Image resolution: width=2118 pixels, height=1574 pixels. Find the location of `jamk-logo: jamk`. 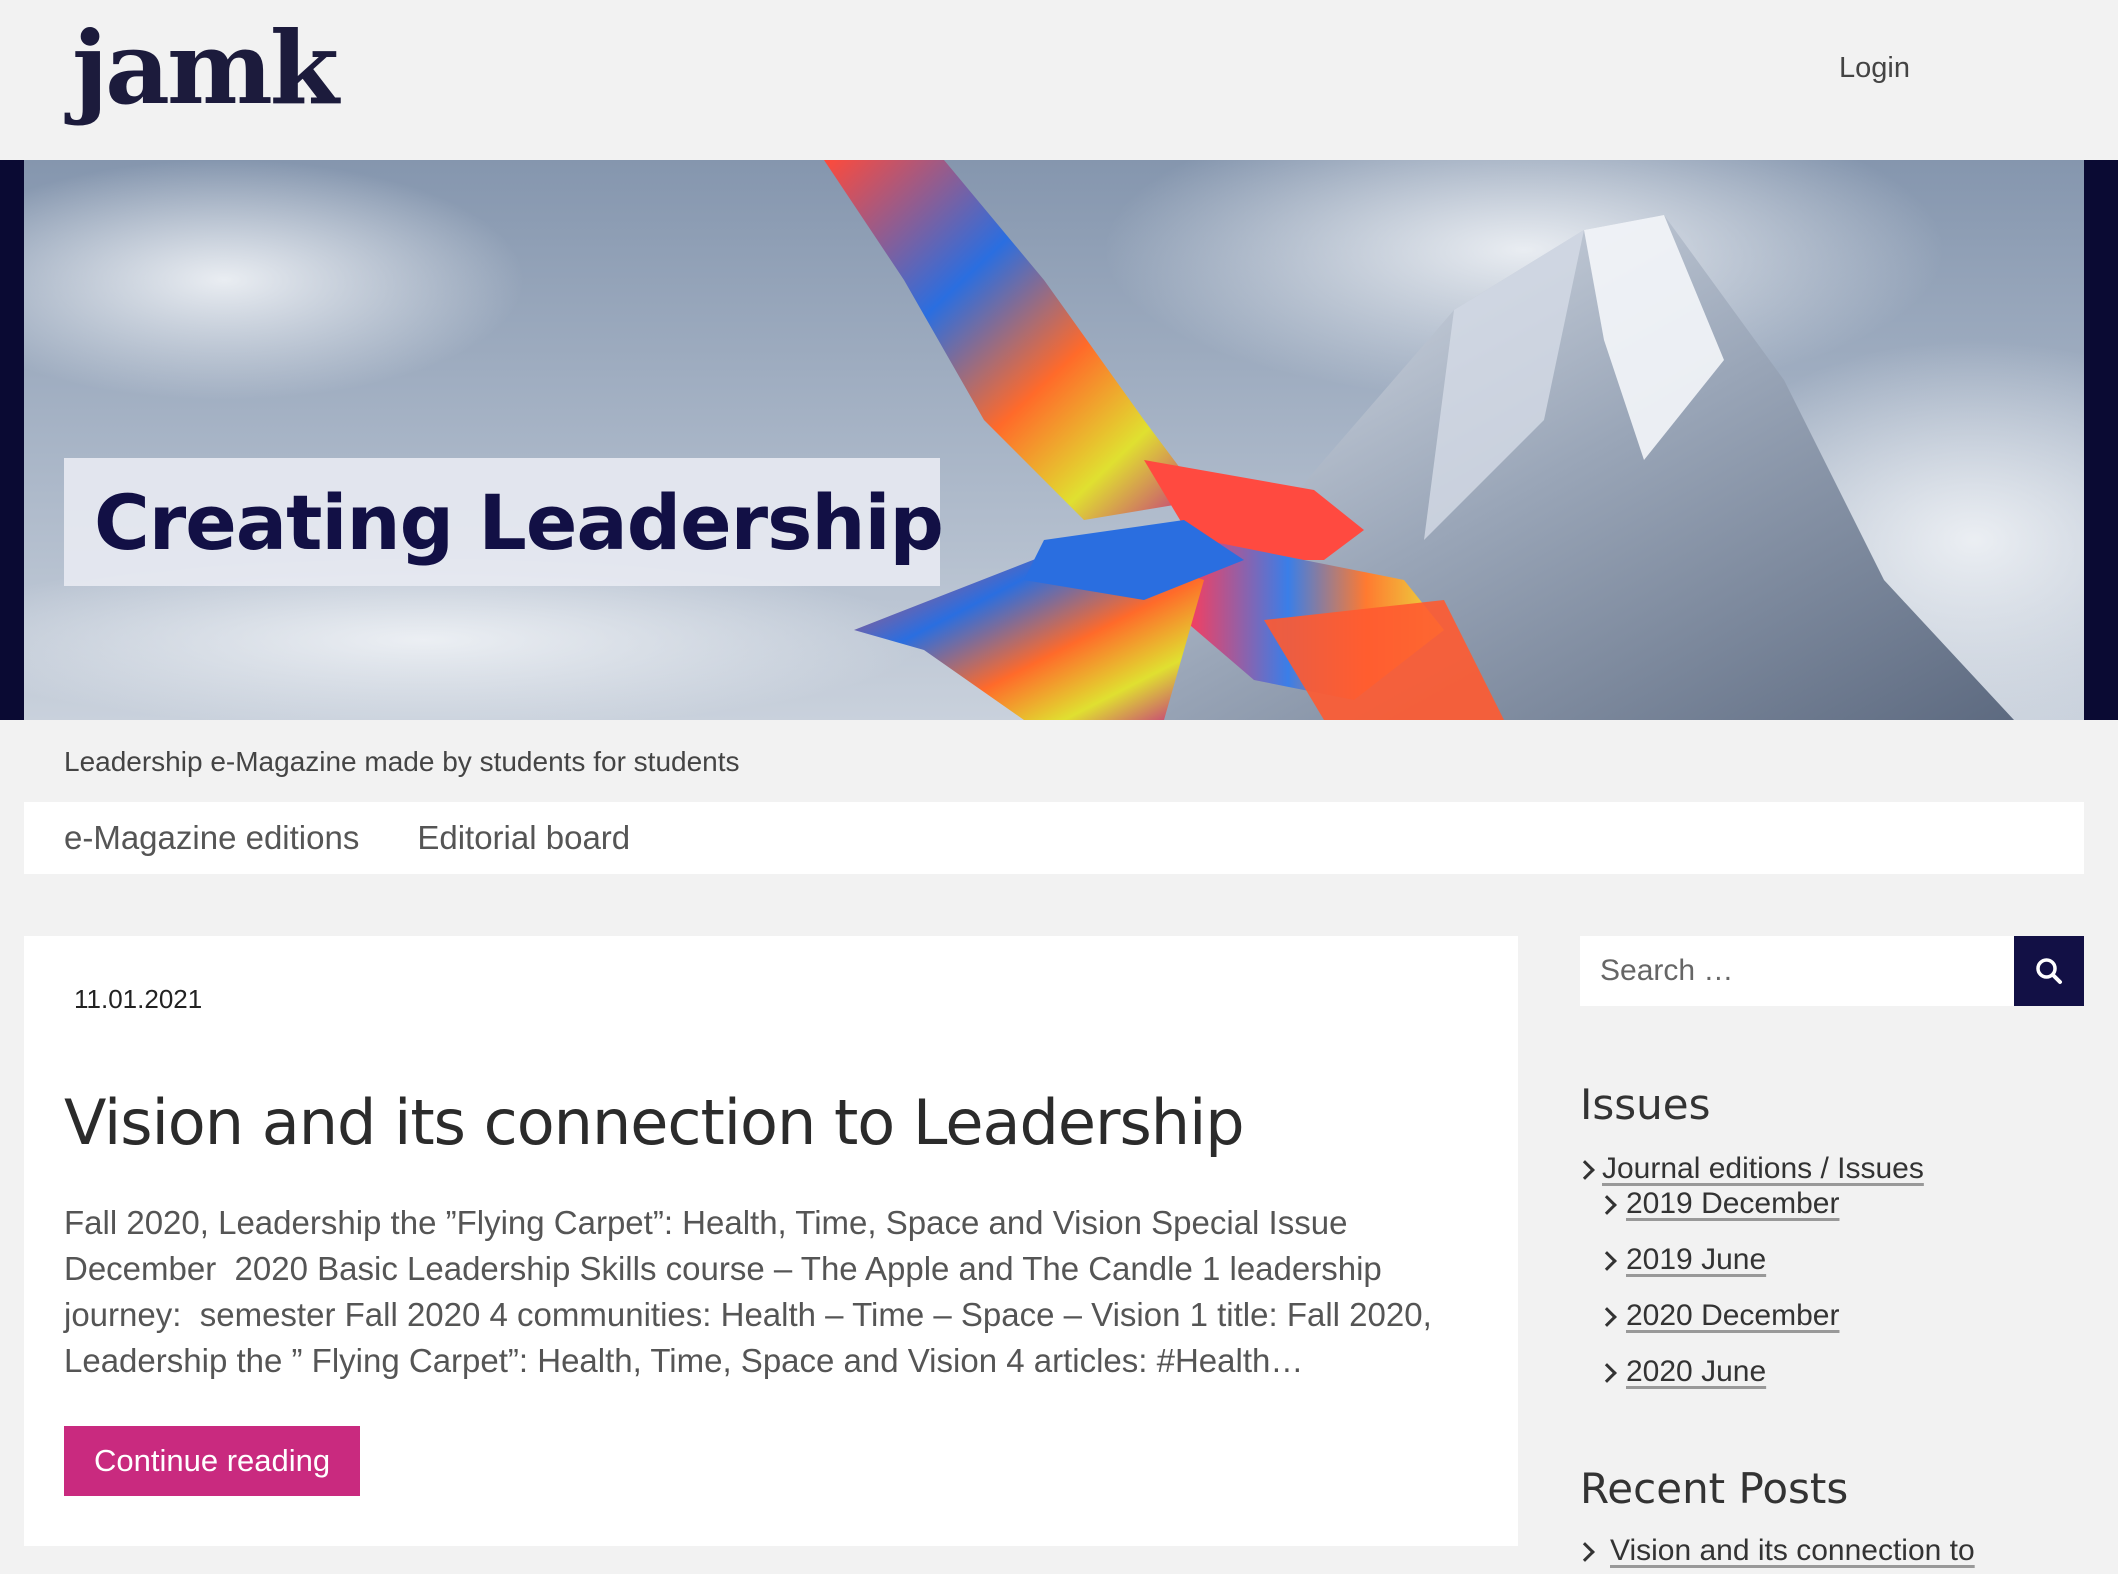

jamk-logo: jamk is located at coordinates (205, 68).